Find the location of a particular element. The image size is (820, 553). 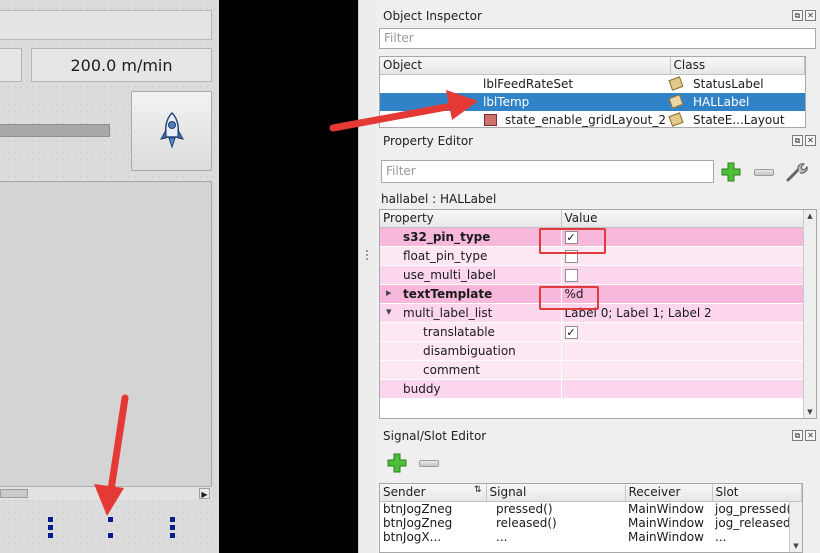

remove-property-button is located at coordinates (764, 172).